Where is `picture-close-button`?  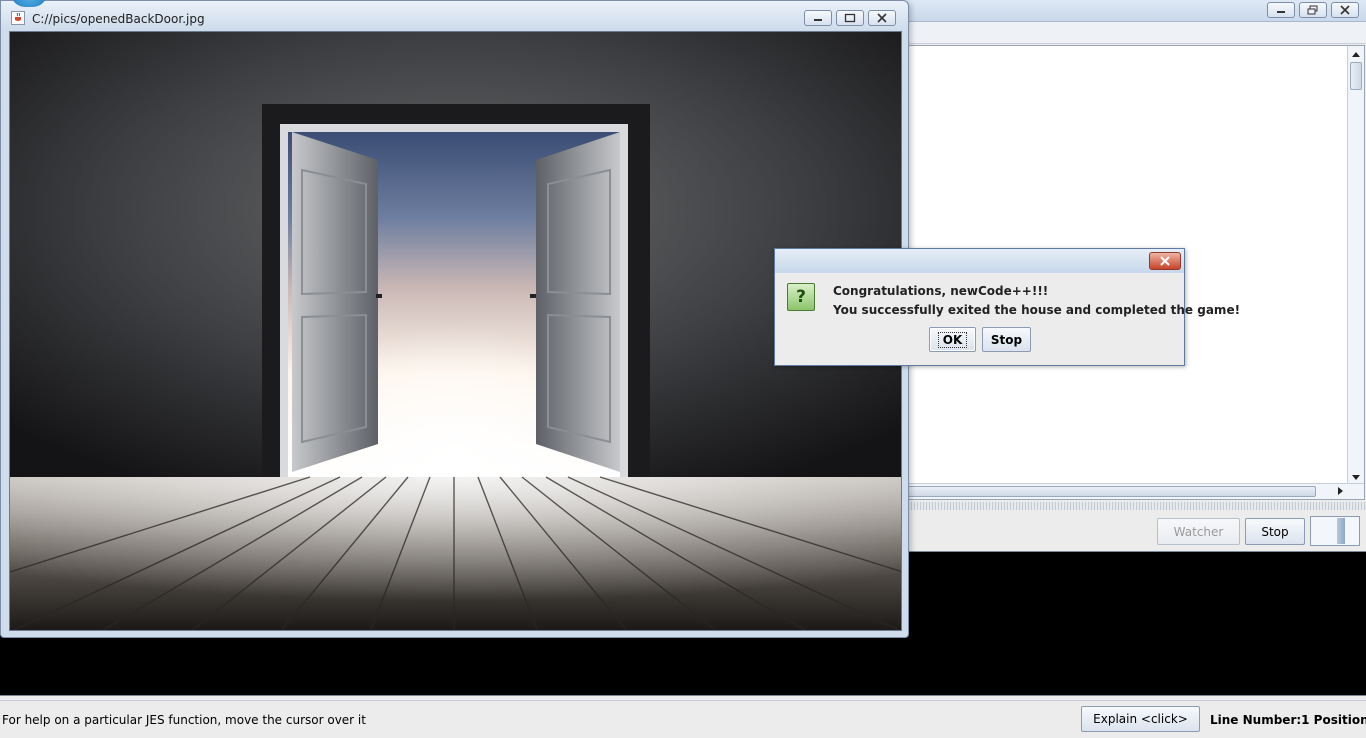
picture-close-button is located at coordinates (882, 18).